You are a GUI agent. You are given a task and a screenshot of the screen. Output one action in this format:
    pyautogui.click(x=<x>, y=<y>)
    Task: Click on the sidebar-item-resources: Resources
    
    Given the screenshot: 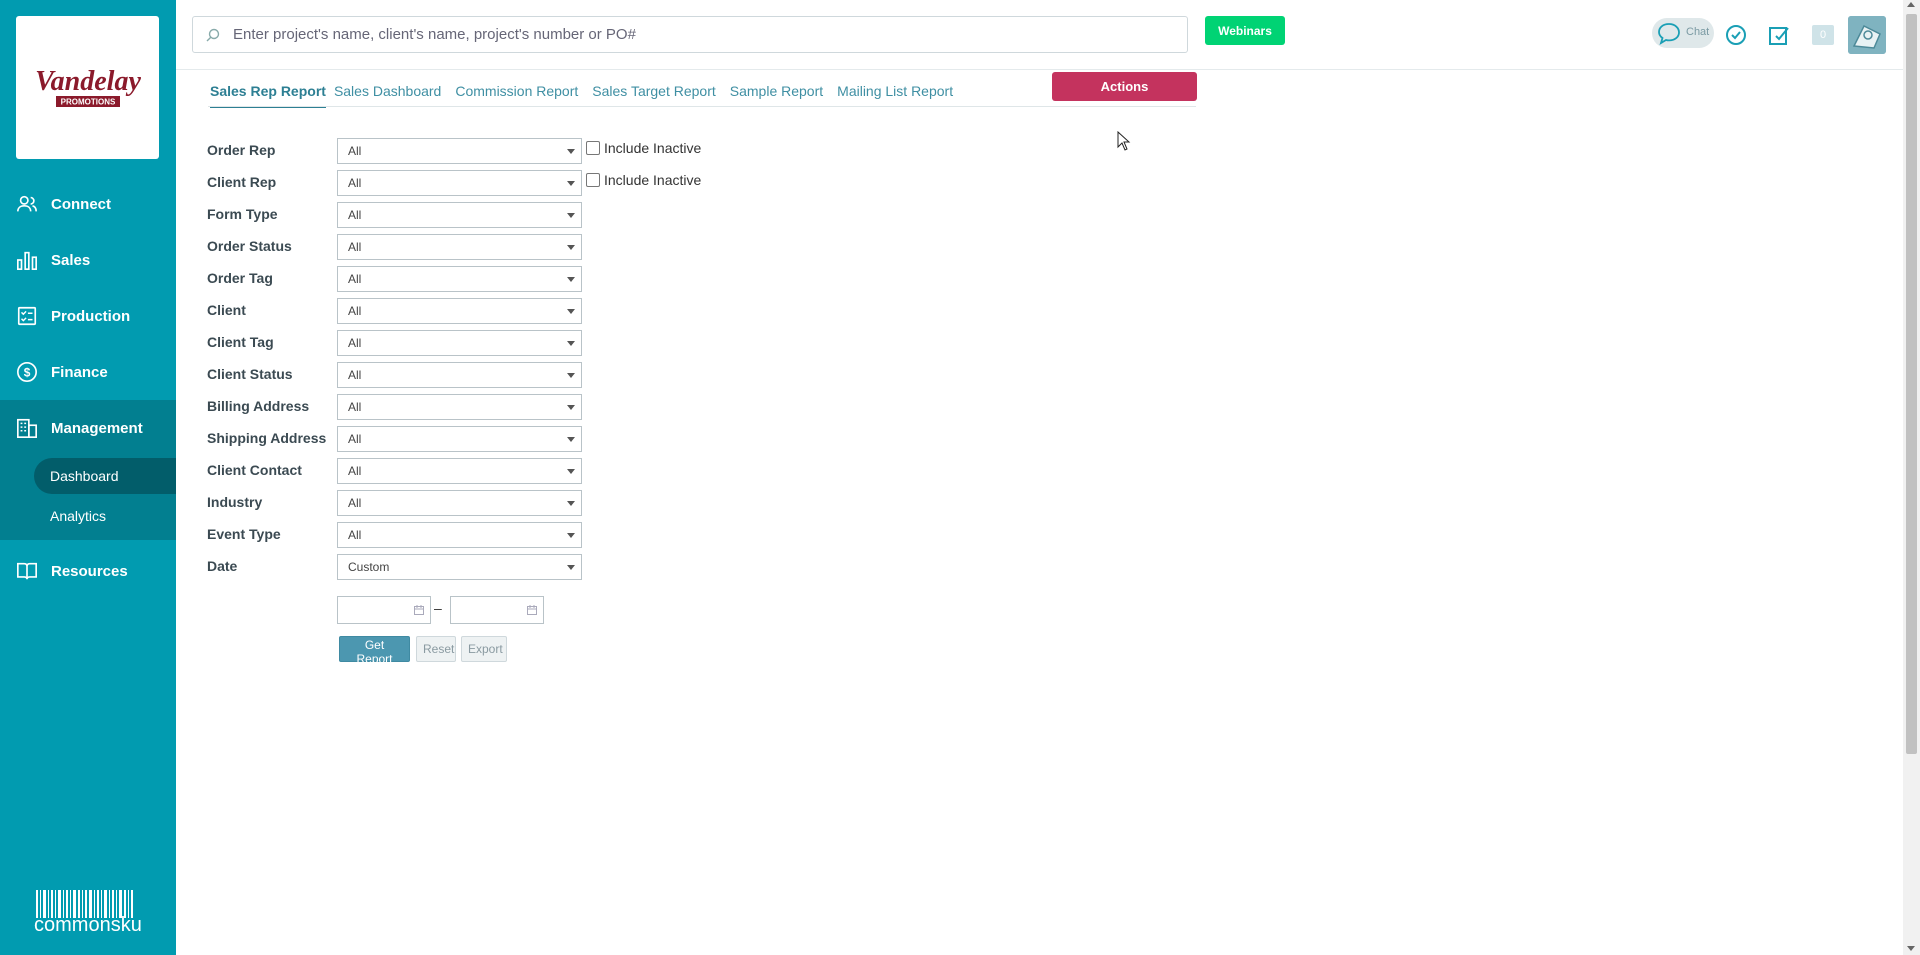 What is the action you would take?
    pyautogui.click(x=88, y=571)
    